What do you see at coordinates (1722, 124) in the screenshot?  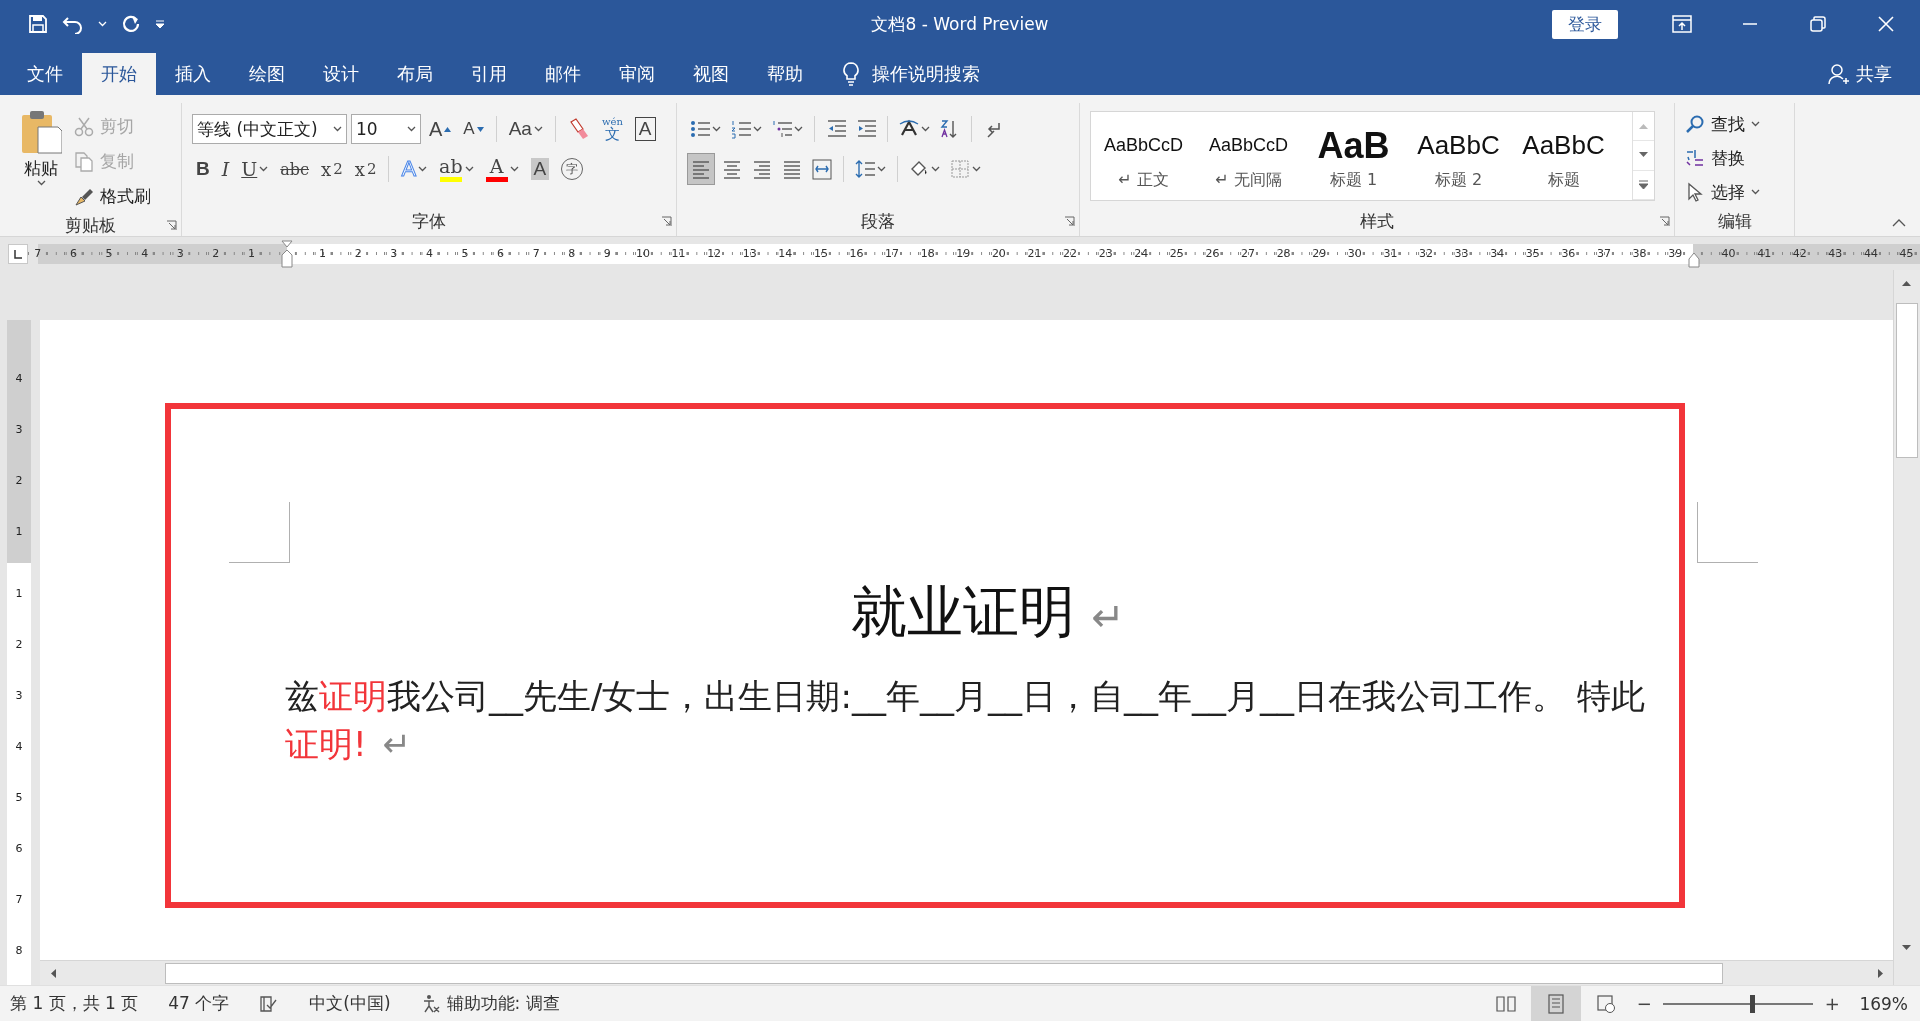 I see `find-button: 查找` at bounding box center [1722, 124].